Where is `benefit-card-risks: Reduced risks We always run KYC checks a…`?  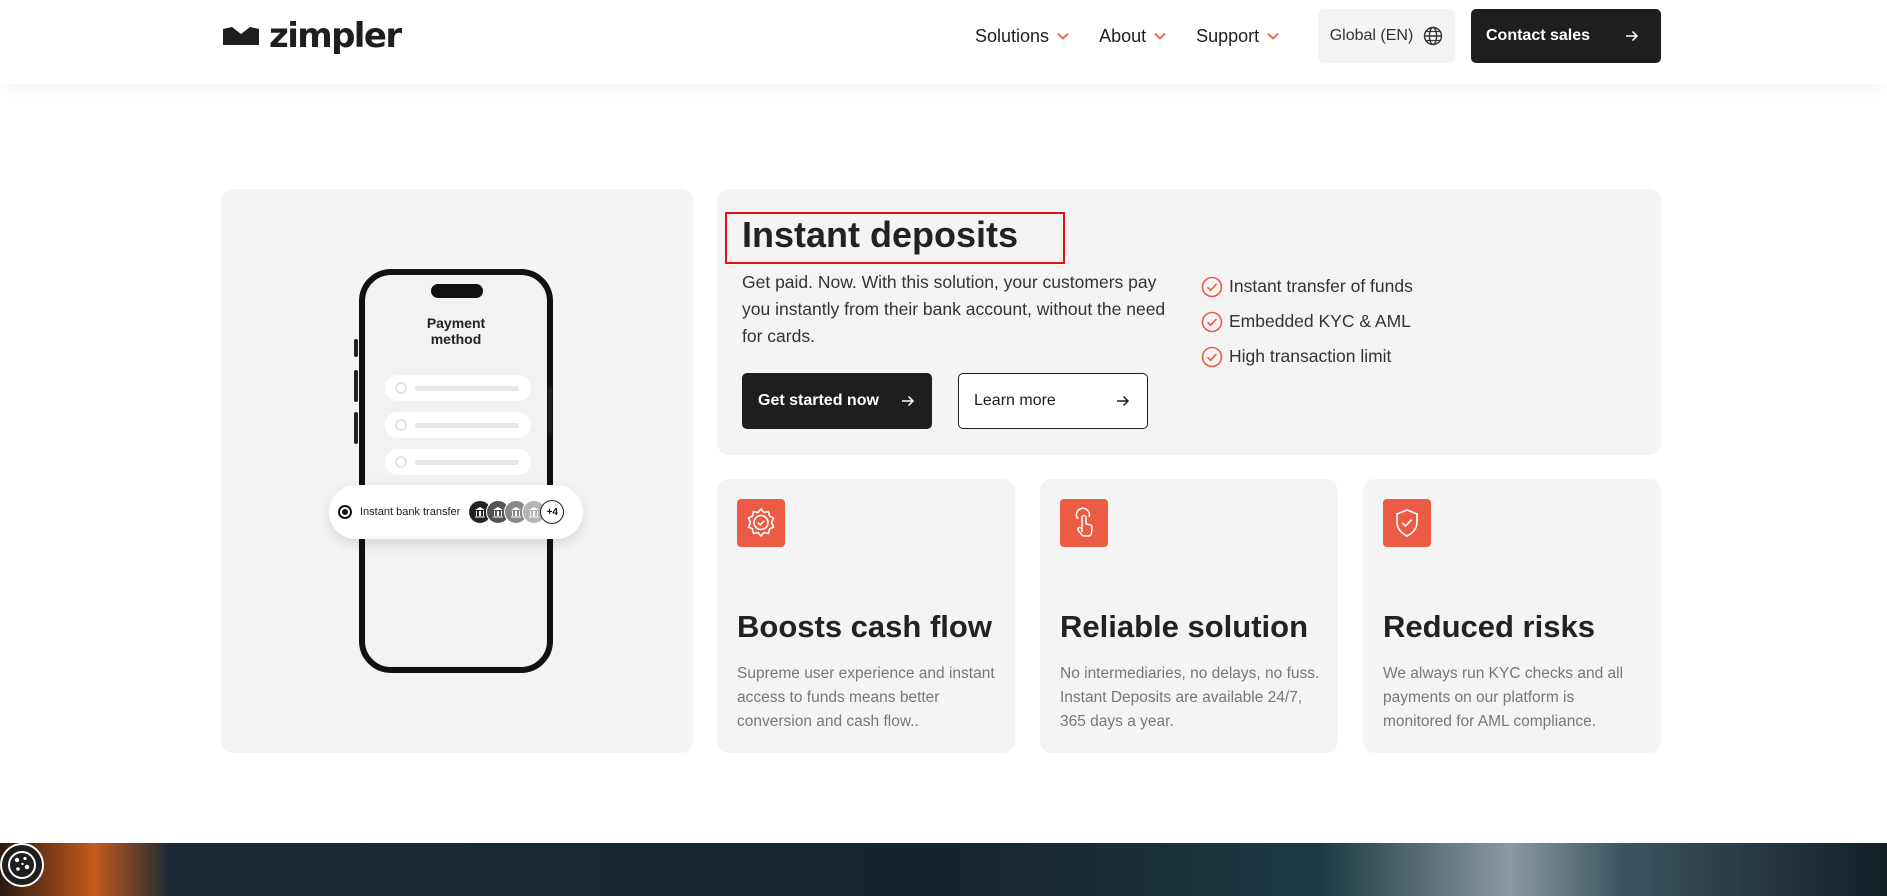
benefit-card-risks: Reduced risks We always run KYC checks a… is located at coordinates (1512, 616).